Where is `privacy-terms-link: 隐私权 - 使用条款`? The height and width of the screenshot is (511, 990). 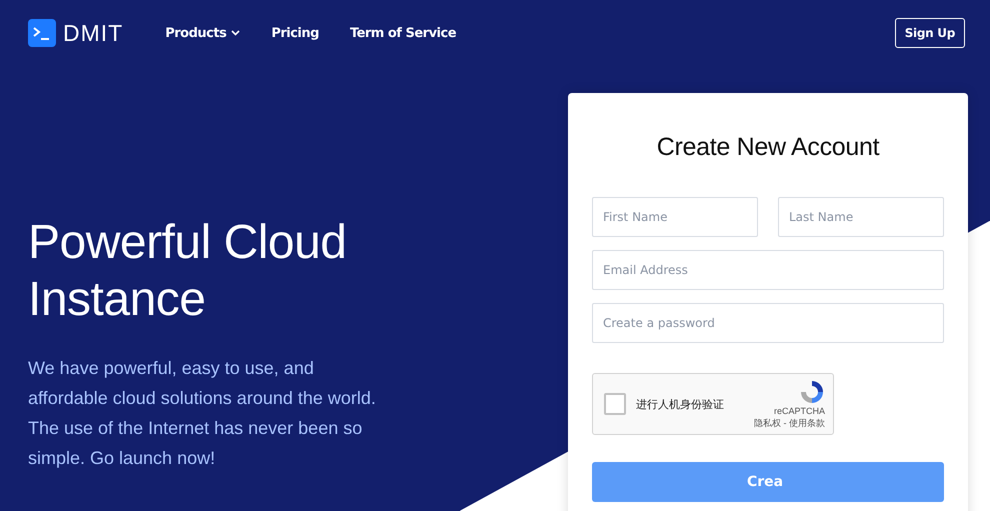
privacy-terms-link: 隐私权 - 使用条款 is located at coordinates (789, 423).